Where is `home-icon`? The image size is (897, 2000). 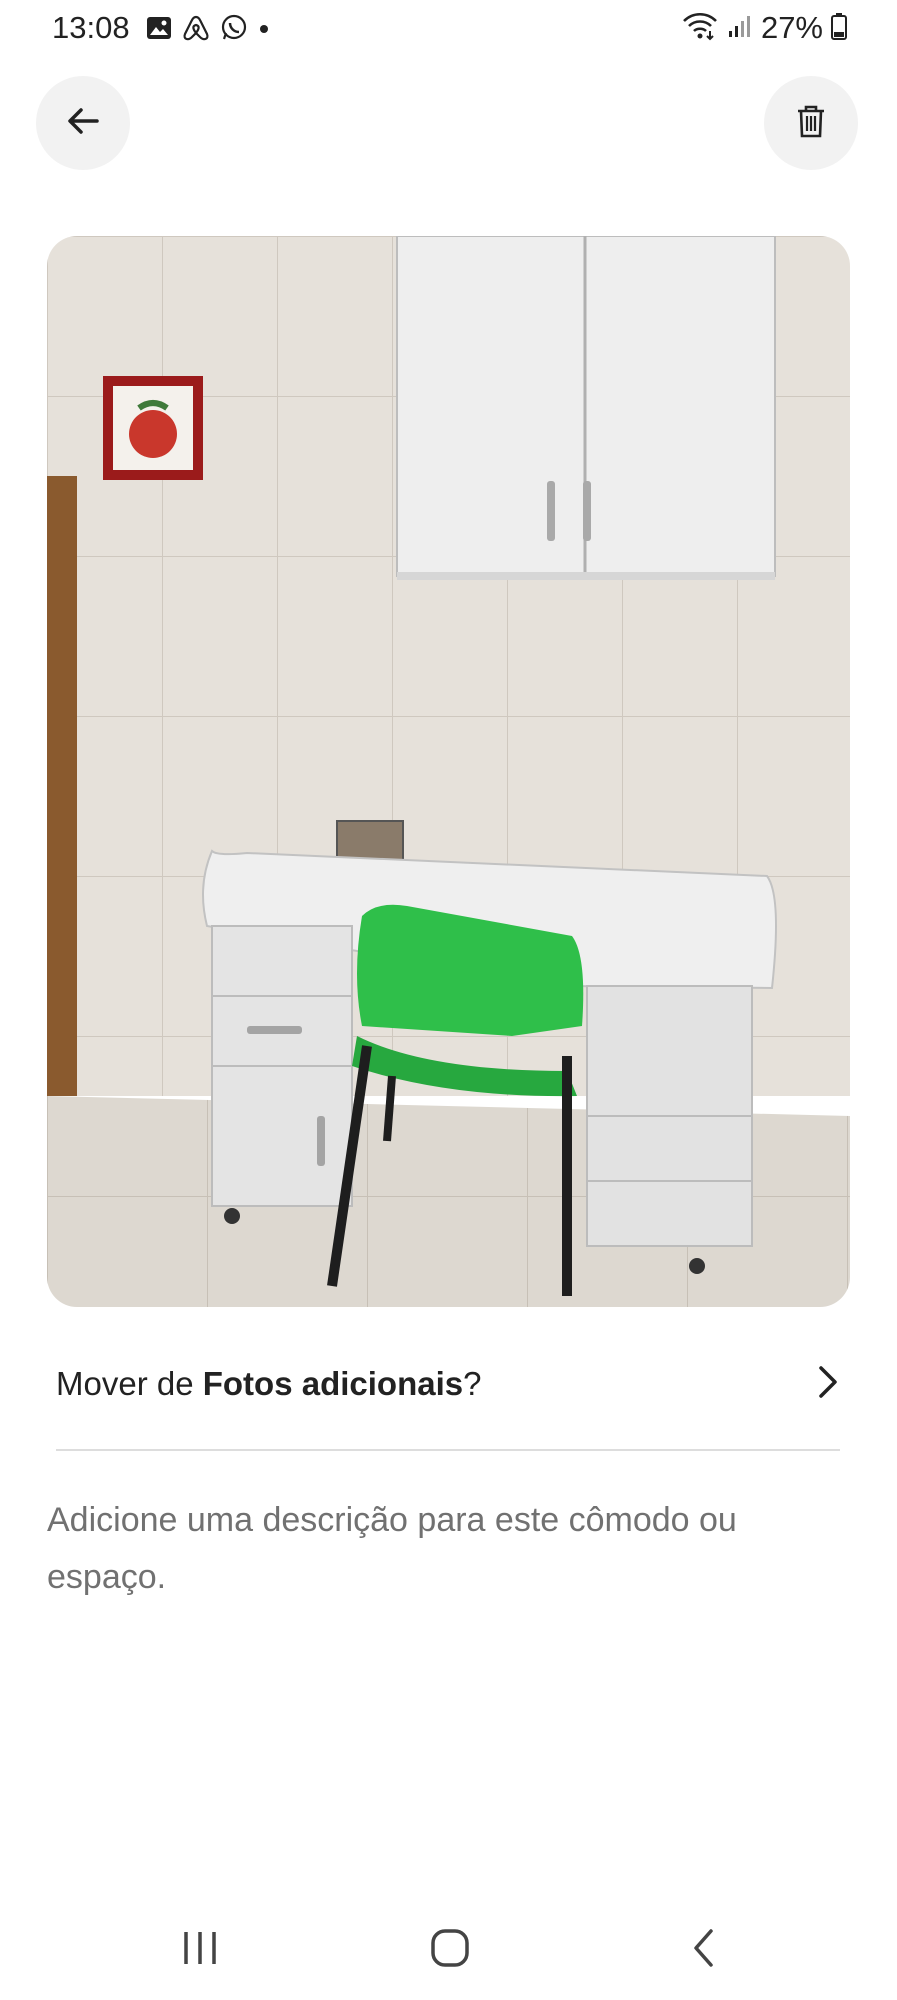
home-icon is located at coordinates (450, 1950).